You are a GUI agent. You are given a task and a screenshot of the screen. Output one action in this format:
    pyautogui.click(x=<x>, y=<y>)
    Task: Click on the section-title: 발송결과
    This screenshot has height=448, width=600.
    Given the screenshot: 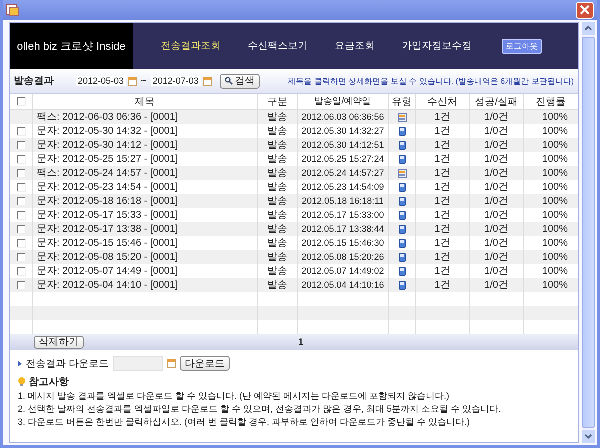 What is the action you would take?
    pyautogui.click(x=34, y=81)
    